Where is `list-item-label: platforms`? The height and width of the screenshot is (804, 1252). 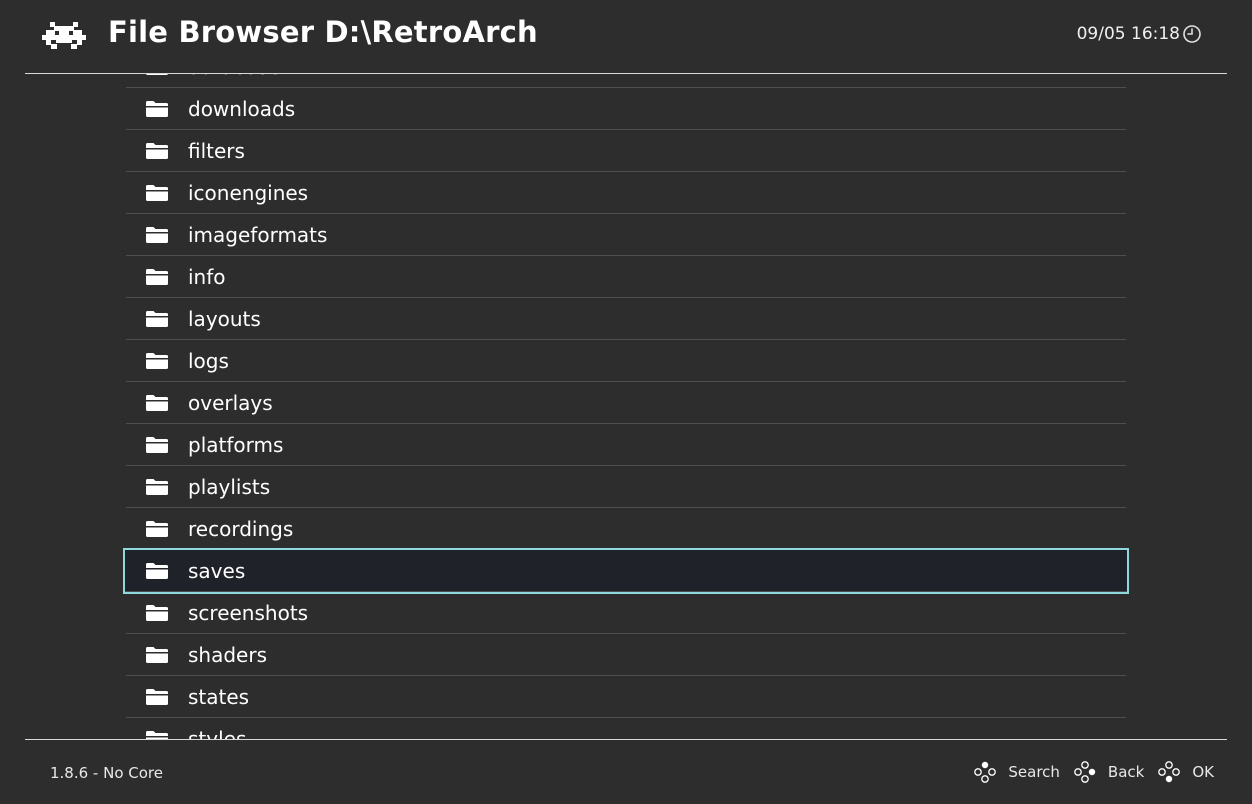
list-item-label: platforms is located at coordinates (236, 445).